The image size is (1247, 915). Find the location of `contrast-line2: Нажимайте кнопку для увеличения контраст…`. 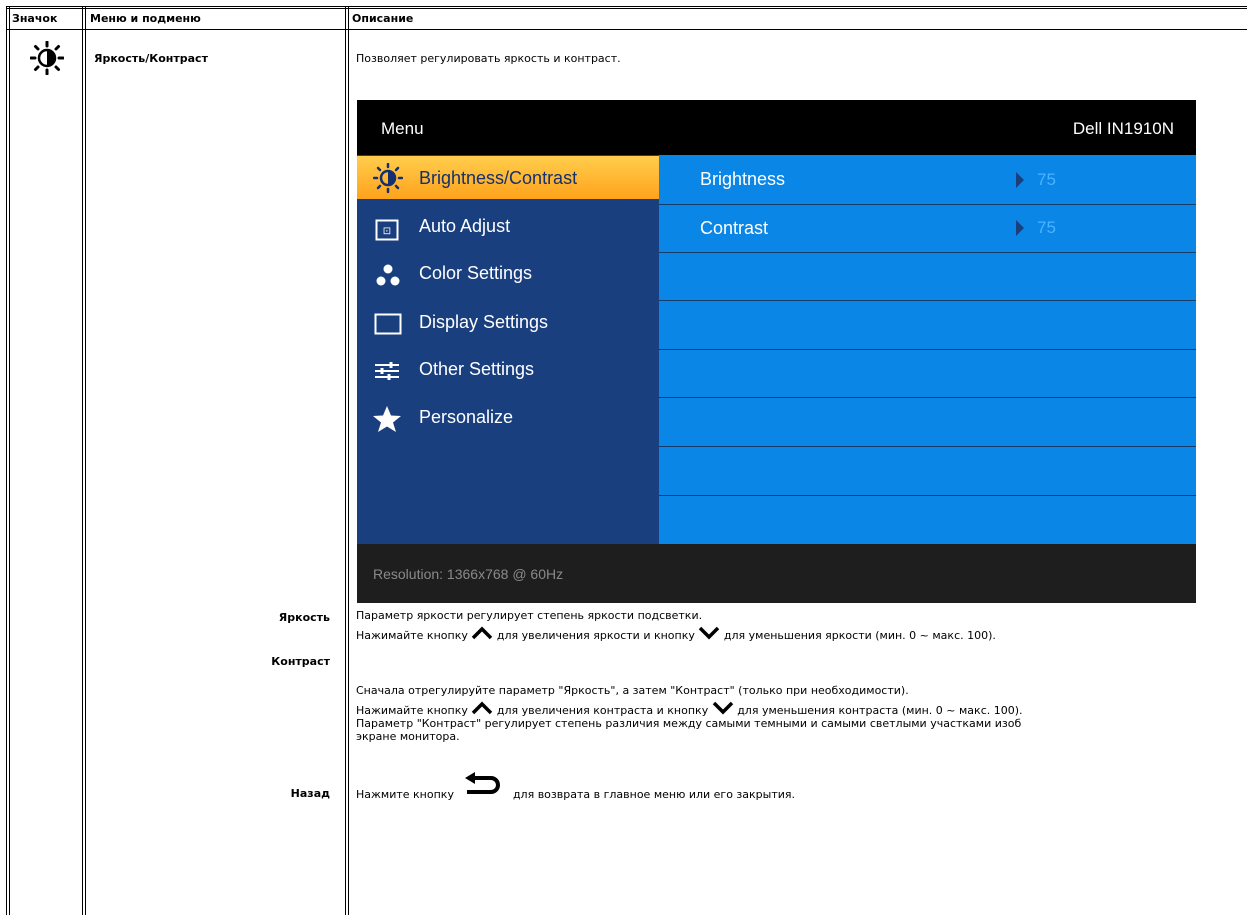

contrast-line2: Нажимайте кнопку для увеличения контраст… is located at coordinates (689, 709).